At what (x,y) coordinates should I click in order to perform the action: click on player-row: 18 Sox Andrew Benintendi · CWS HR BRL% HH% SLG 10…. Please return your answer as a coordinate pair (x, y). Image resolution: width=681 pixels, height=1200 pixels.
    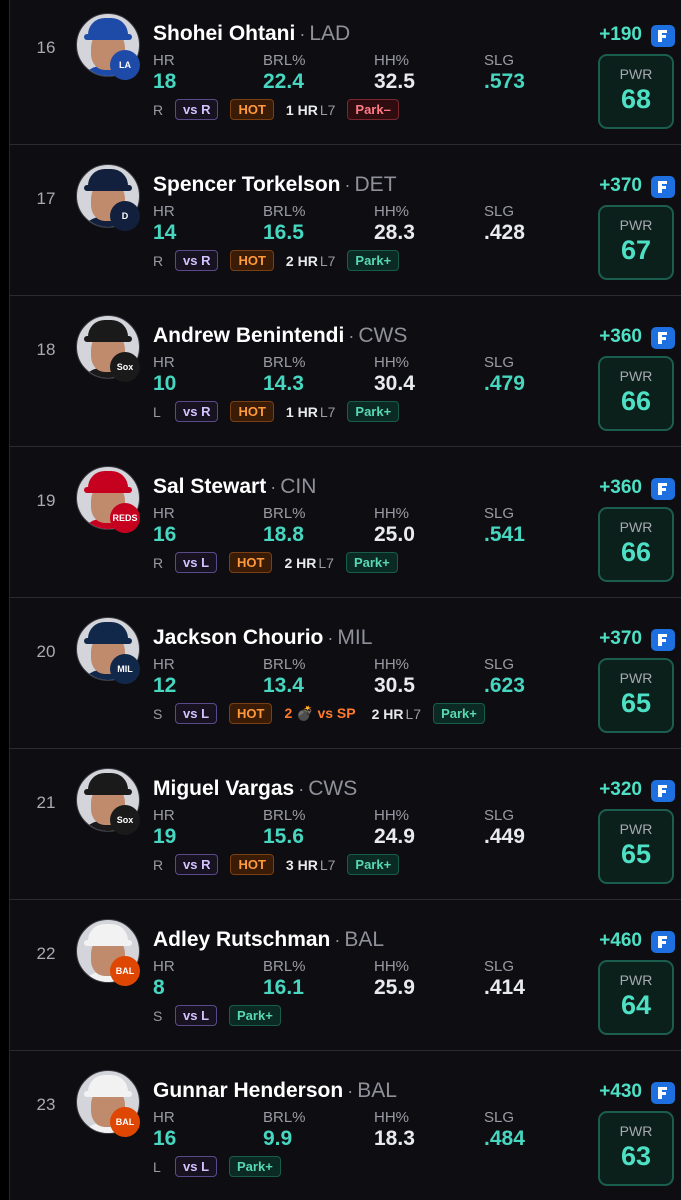
    Looking at the image, I should click on (345, 371).